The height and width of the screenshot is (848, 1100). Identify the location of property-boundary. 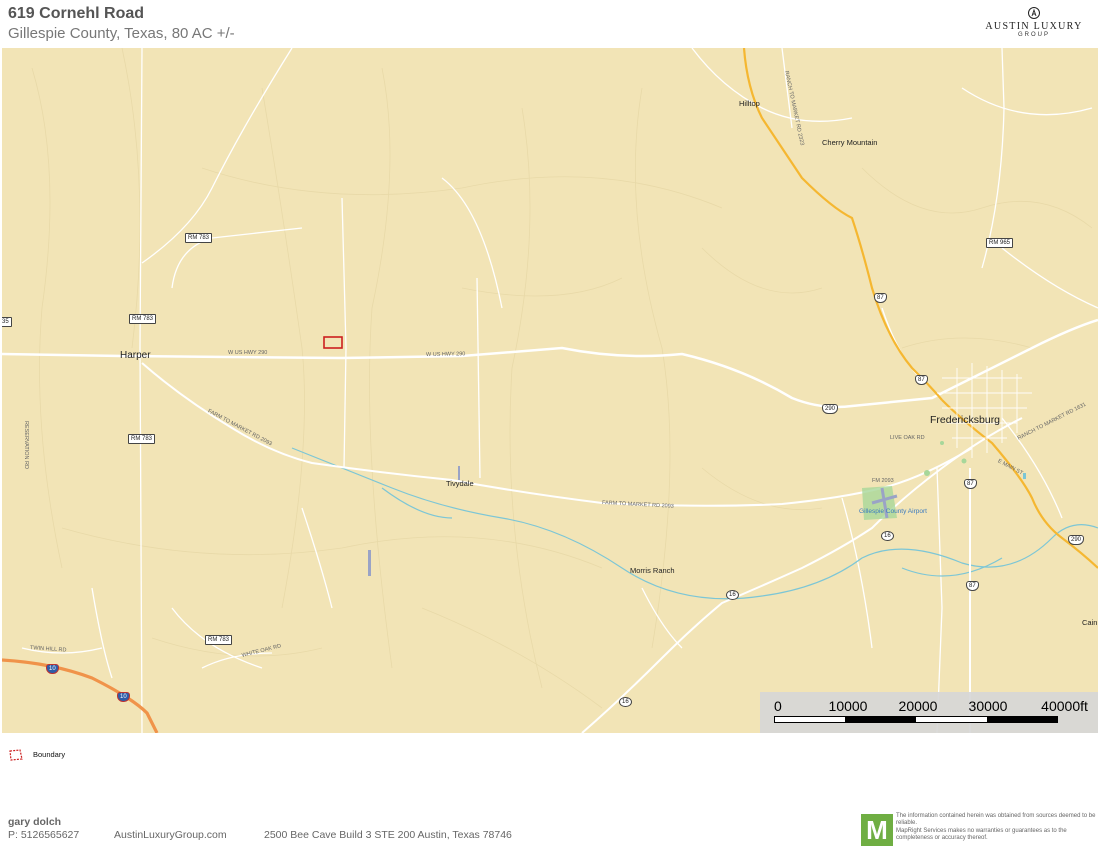
(333, 342).